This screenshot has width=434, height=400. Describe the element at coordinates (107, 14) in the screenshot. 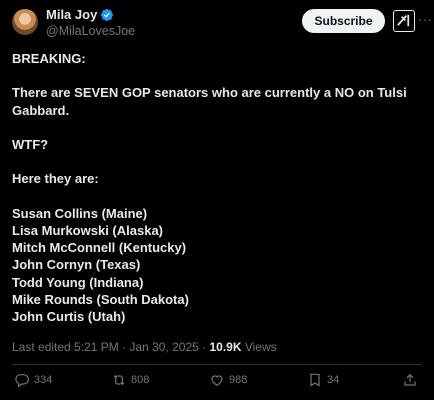

I see `verified-badge-icon` at that location.